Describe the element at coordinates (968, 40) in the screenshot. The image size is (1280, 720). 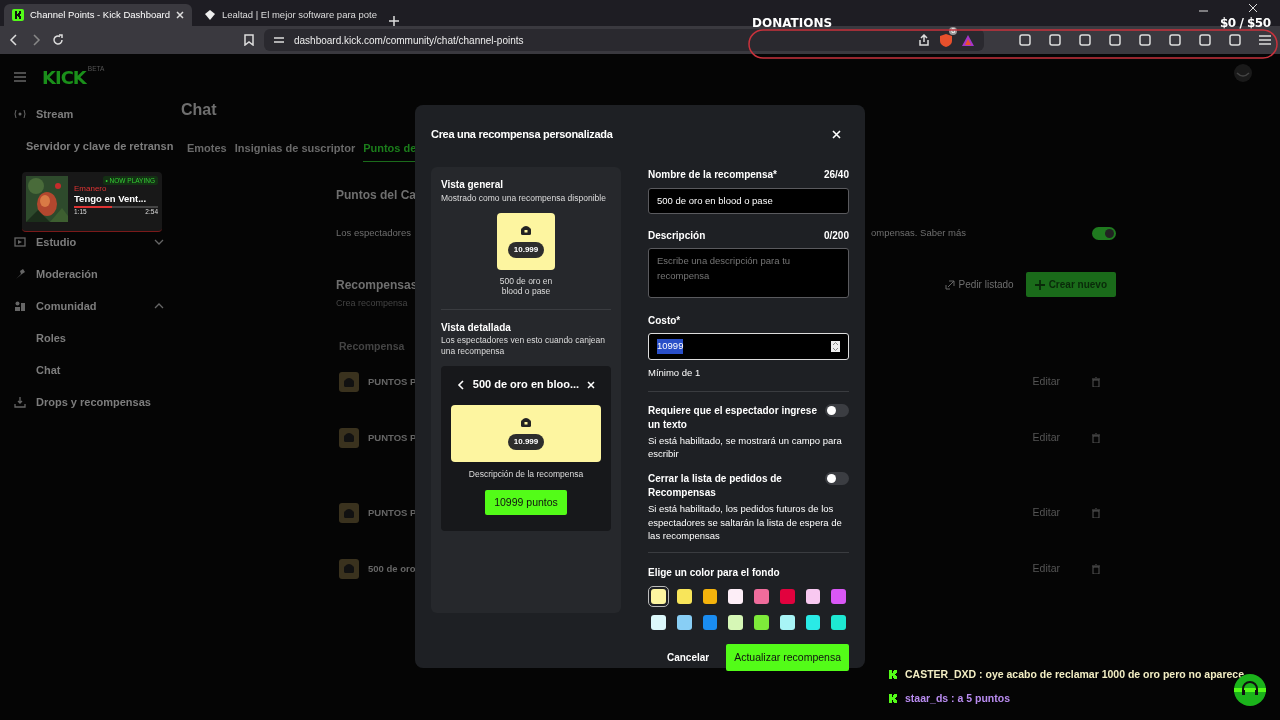
I see `triangle-icon` at that location.